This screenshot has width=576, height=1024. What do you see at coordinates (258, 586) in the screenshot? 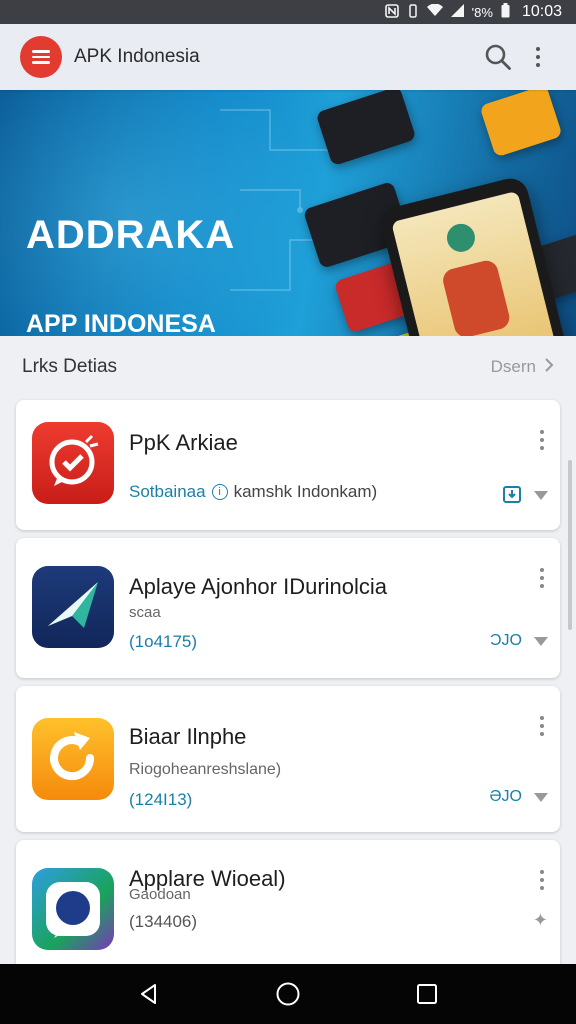
I see `app-name: Aplaye Ajonhor IDurinolcia` at bounding box center [258, 586].